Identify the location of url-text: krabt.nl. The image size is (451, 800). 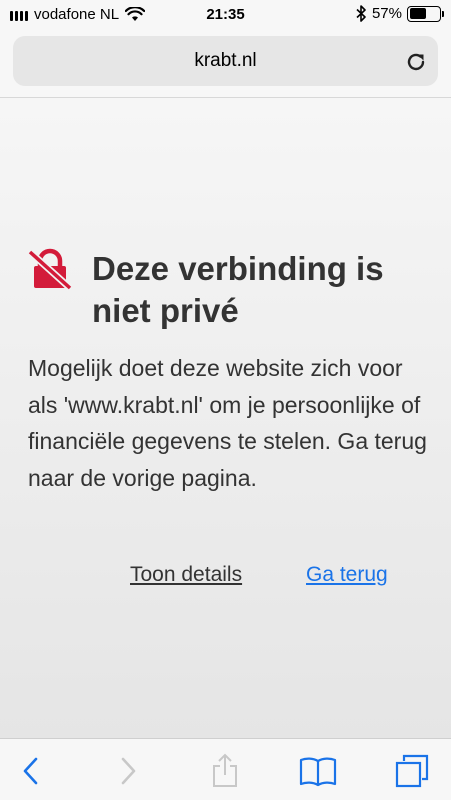
(225, 61).